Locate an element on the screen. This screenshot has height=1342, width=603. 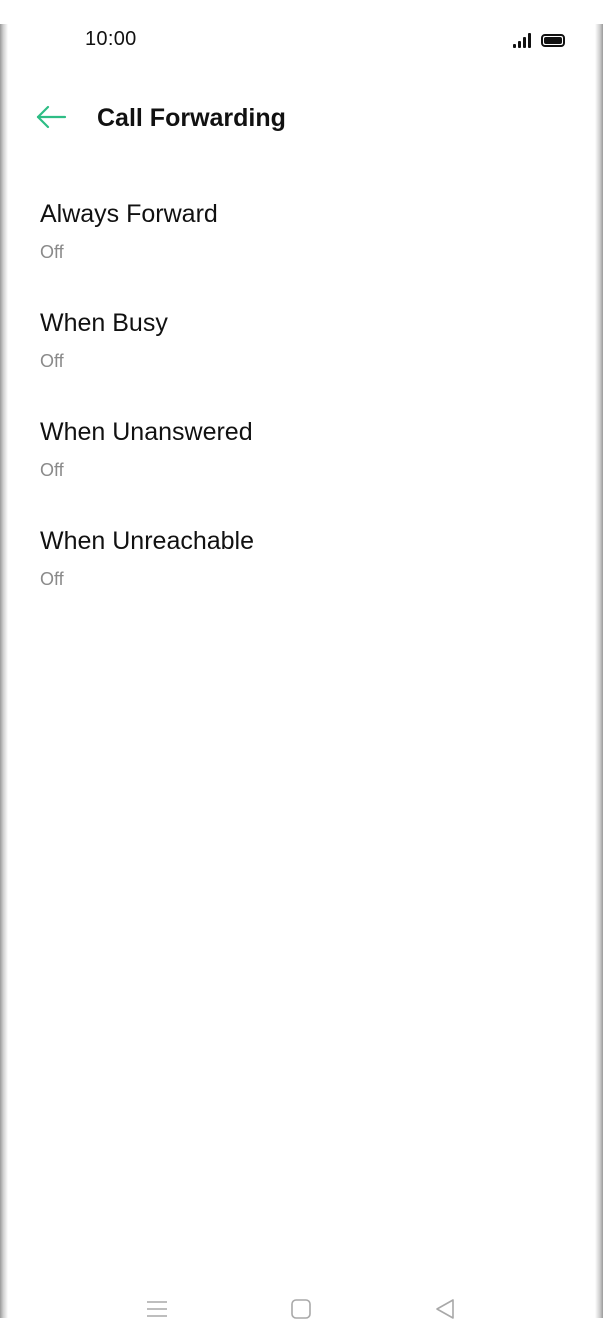
item-title: Always Forward is located at coordinates (129, 214).